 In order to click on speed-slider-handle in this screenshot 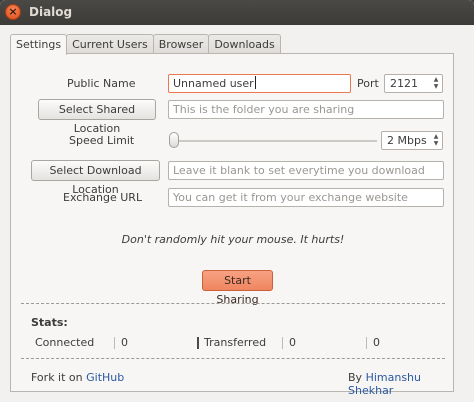, I will do `click(174, 140)`.